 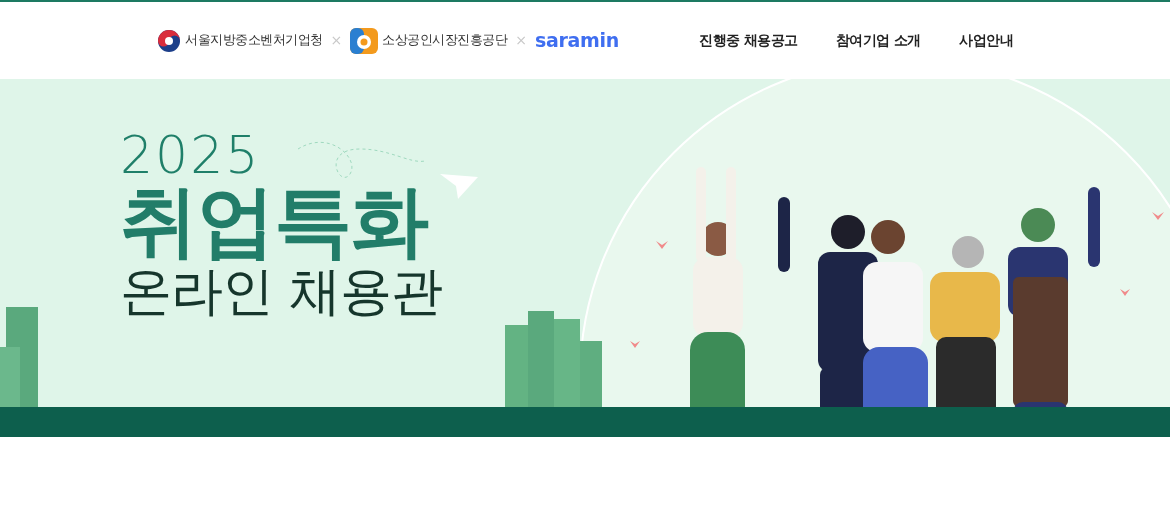 What do you see at coordinates (275, 222) in the screenshot?
I see `banner-title: 취업특화` at bounding box center [275, 222].